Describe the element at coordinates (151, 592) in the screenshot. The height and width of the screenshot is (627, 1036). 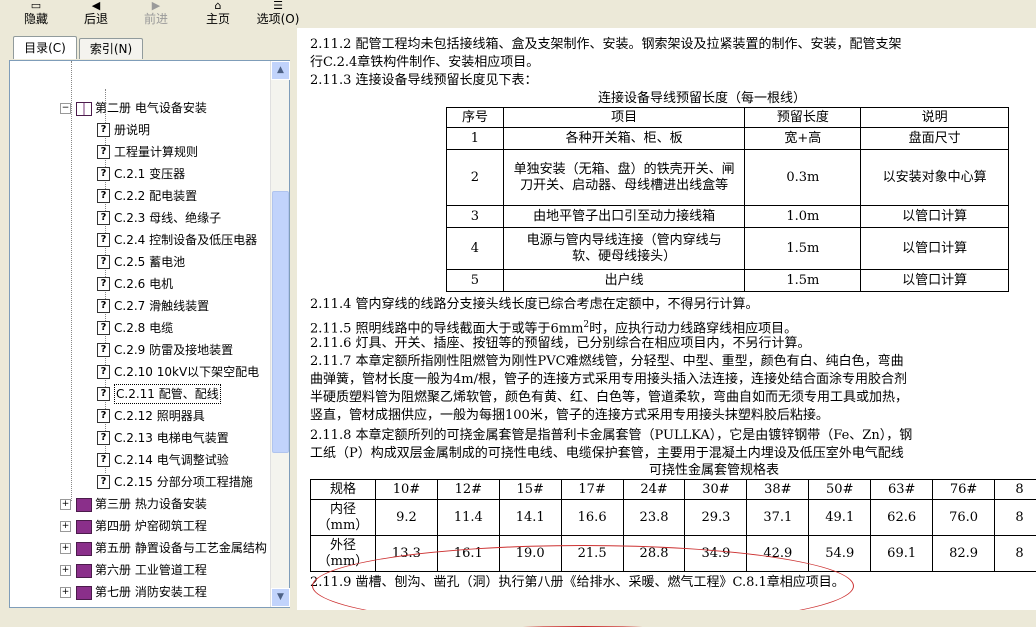
I see `tree-item-label: 第七册 消防安装工程` at that location.